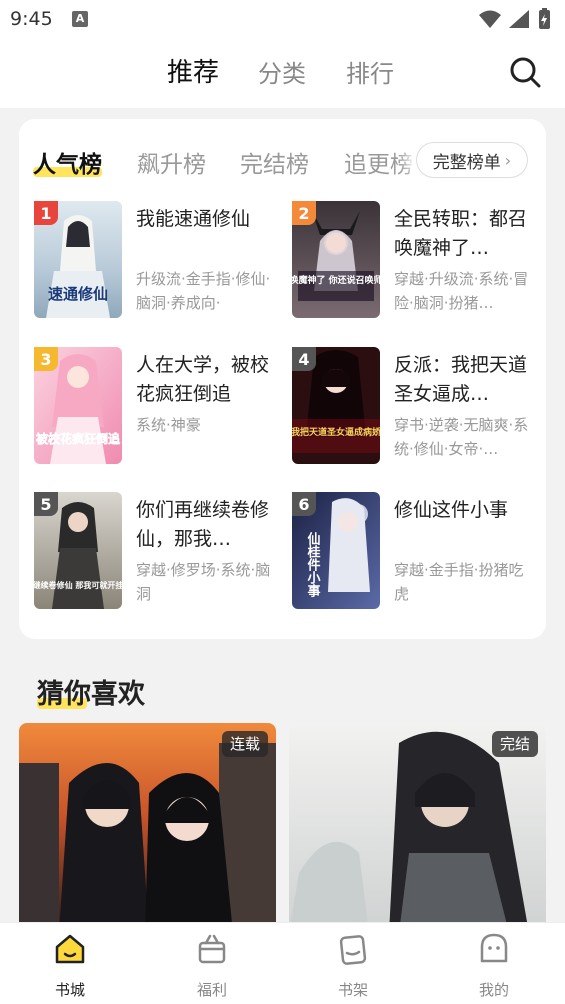  I want to click on svg-text: 再继续卷修仙 那我可就开挂了, so click(78, 585).